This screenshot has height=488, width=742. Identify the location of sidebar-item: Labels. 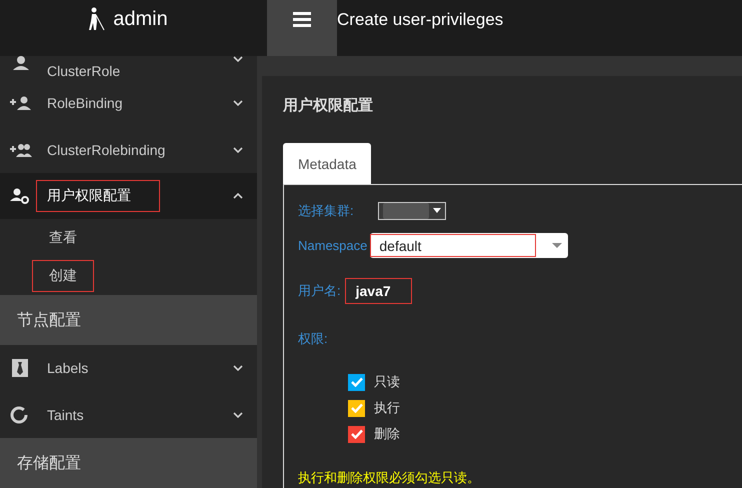
(128, 368).